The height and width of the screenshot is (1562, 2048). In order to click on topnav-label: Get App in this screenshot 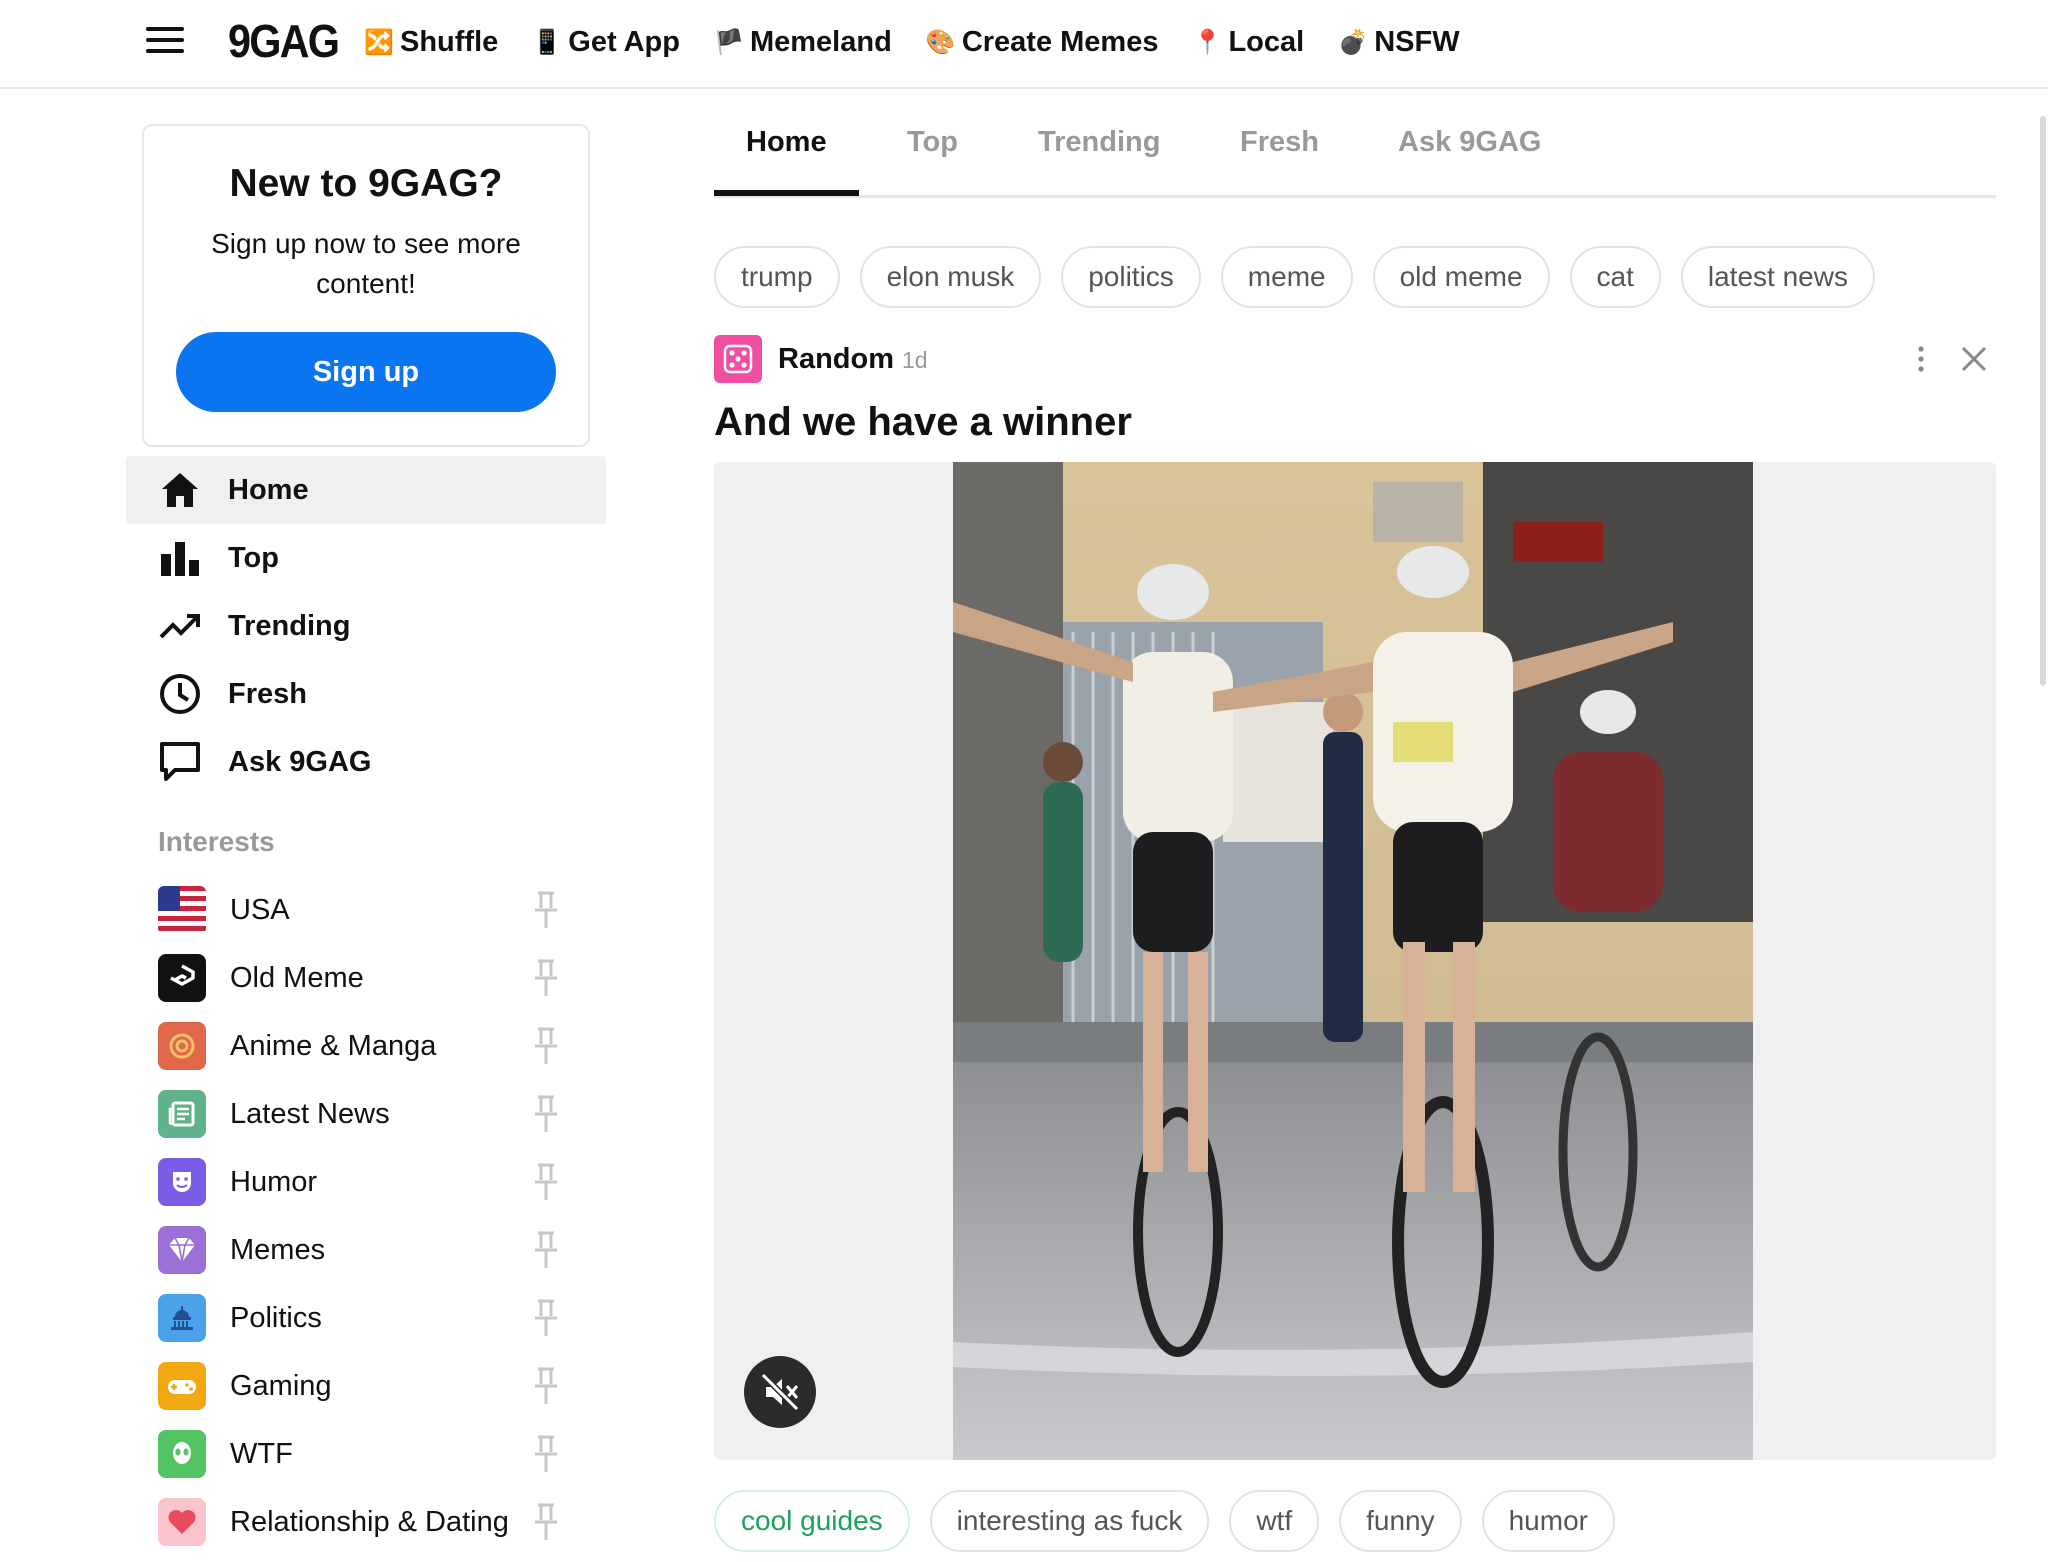, I will do `click(624, 41)`.